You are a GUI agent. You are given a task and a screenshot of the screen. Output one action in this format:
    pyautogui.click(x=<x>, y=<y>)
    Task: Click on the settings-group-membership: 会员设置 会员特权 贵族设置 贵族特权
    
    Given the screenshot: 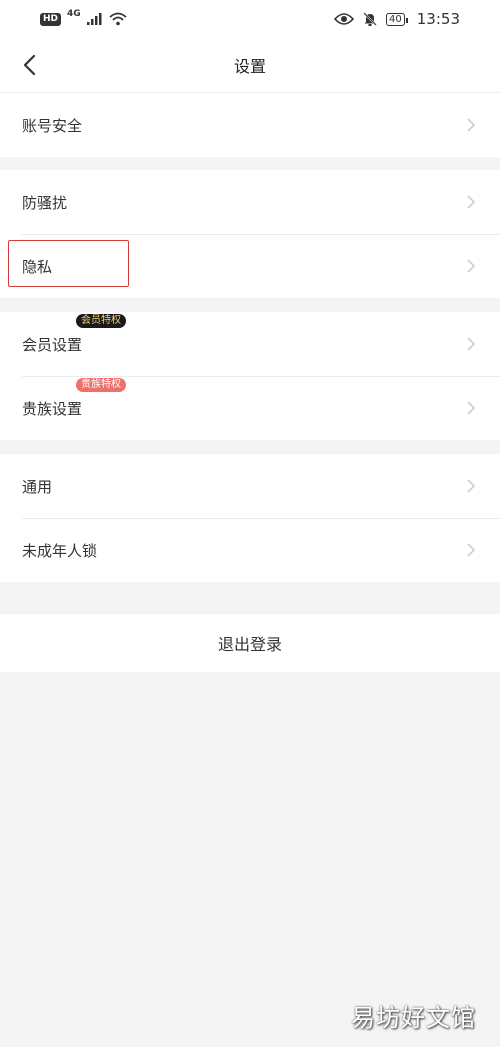 What is the action you would take?
    pyautogui.click(x=250, y=376)
    